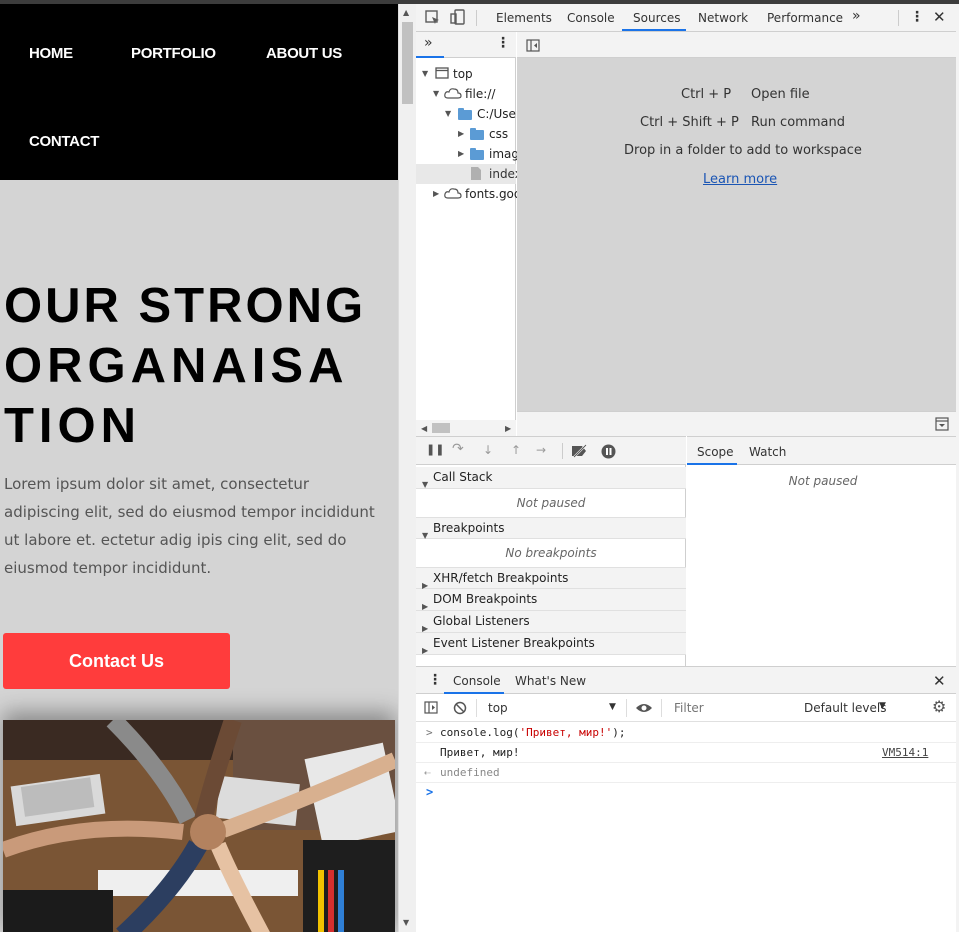 The image size is (959, 932). What do you see at coordinates (493, 194) in the screenshot?
I see `tree-label: fonts.goo` at bounding box center [493, 194].